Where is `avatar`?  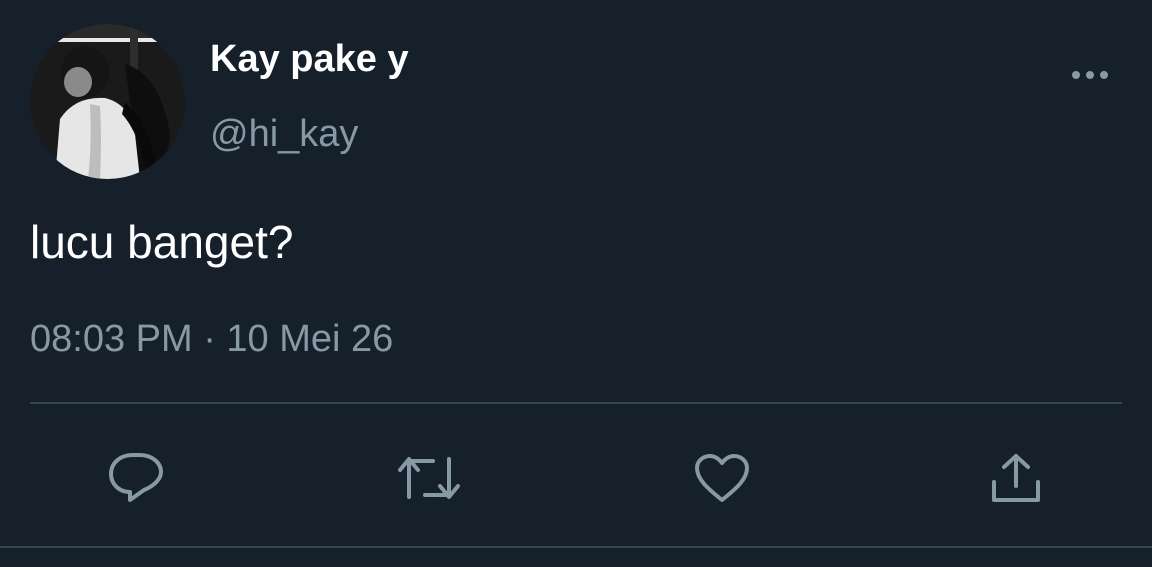 avatar is located at coordinates (107, 101).